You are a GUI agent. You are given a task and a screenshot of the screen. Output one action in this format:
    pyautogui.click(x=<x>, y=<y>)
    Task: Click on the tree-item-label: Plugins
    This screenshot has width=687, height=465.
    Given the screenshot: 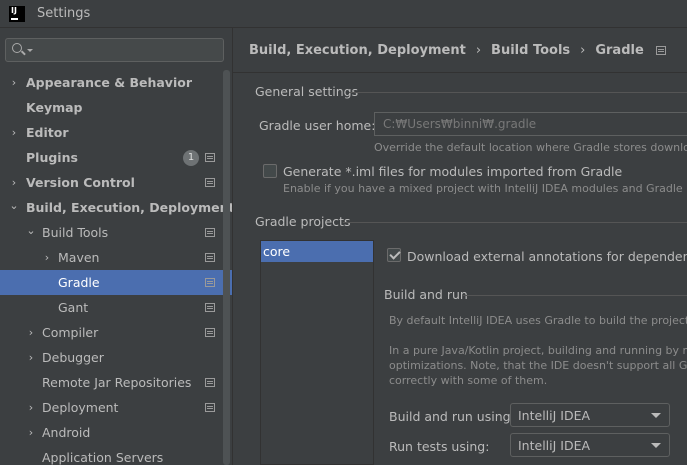 What is the action you would take?
    pyautogui.click(x=52, y=157)
    